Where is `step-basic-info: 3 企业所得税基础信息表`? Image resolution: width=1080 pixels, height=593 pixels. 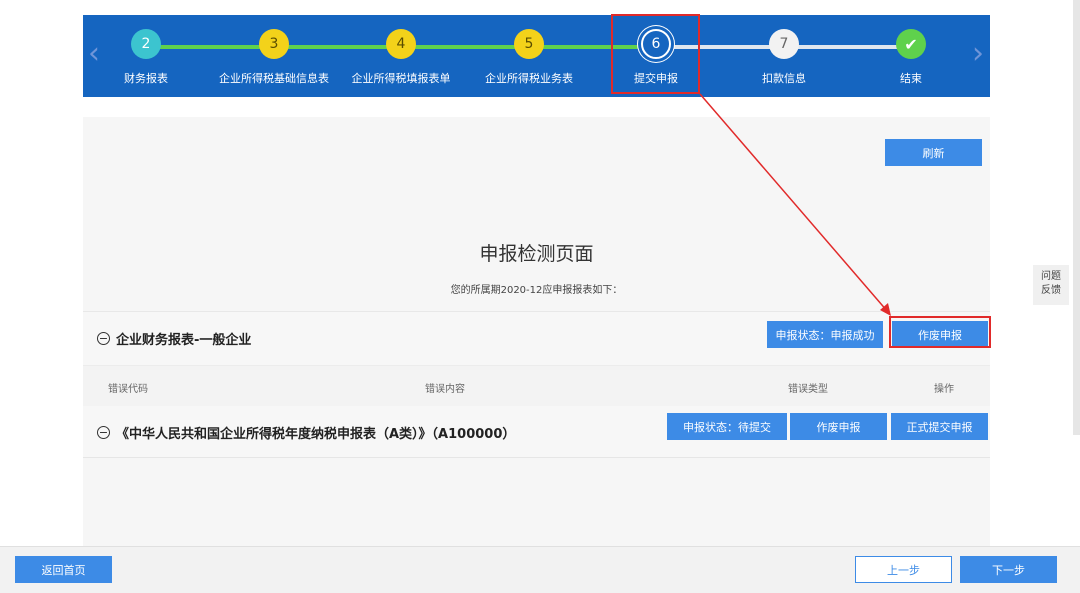
step-basic-info: 3 企业所得税基础信息表 is located at coordinates (274, 57).